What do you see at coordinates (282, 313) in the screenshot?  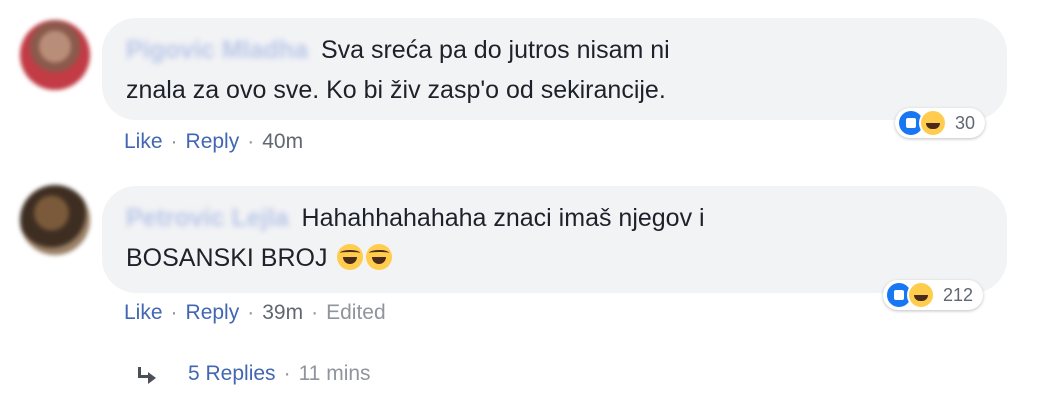 I see `timestamp: 39m` at bounding box center [282, 313].